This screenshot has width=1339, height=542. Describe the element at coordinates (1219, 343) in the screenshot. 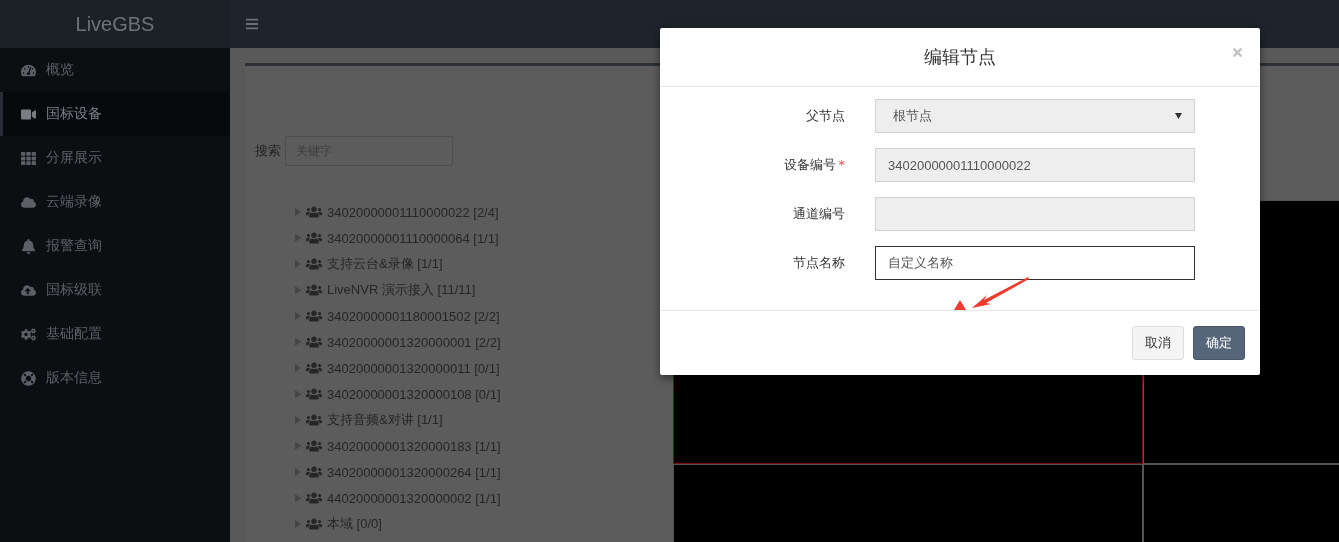

I see `confirm-button: 确定` at that location.